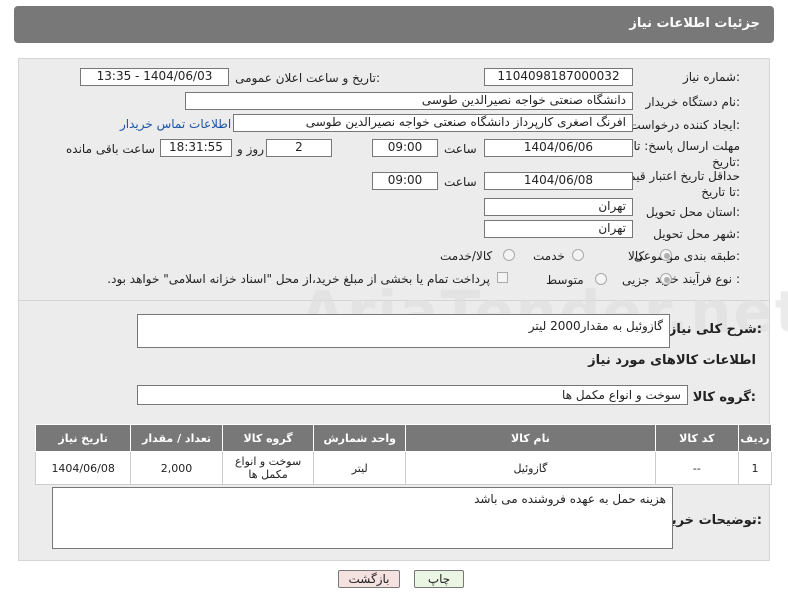  I want to click on need-number-label: شماره نیاز:, so click(711, 77).